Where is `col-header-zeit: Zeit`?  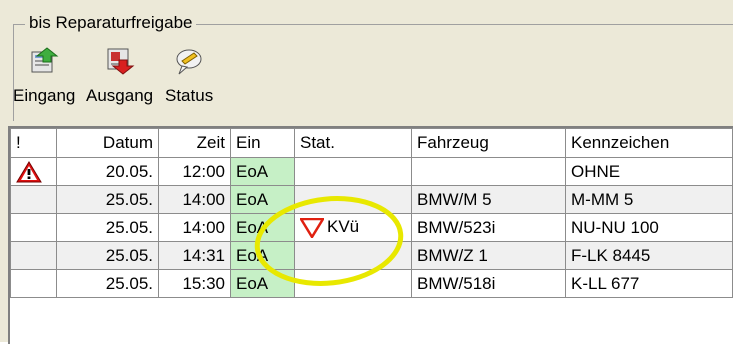
col-header-zeit: Zeit is located at coordinates (194, 143).